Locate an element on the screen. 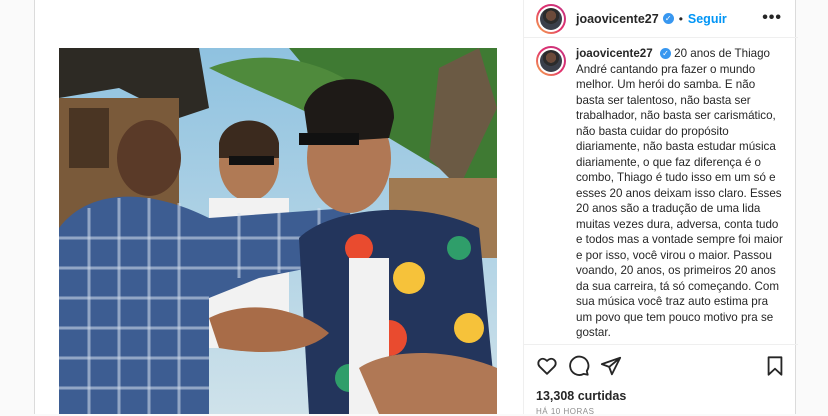 This screenshot has height=416, width=828. post-timestamp: HÁ 10 HORAS is located at coordinates (565, 411).